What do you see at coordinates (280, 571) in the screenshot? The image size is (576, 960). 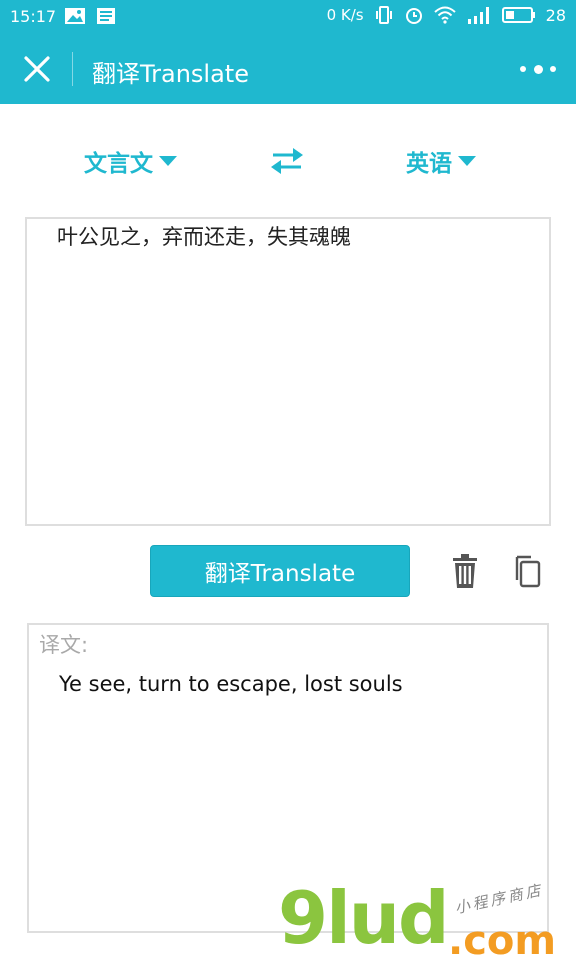 I see `translate-button: 翻译Translate` at bounding box center [280, 571].